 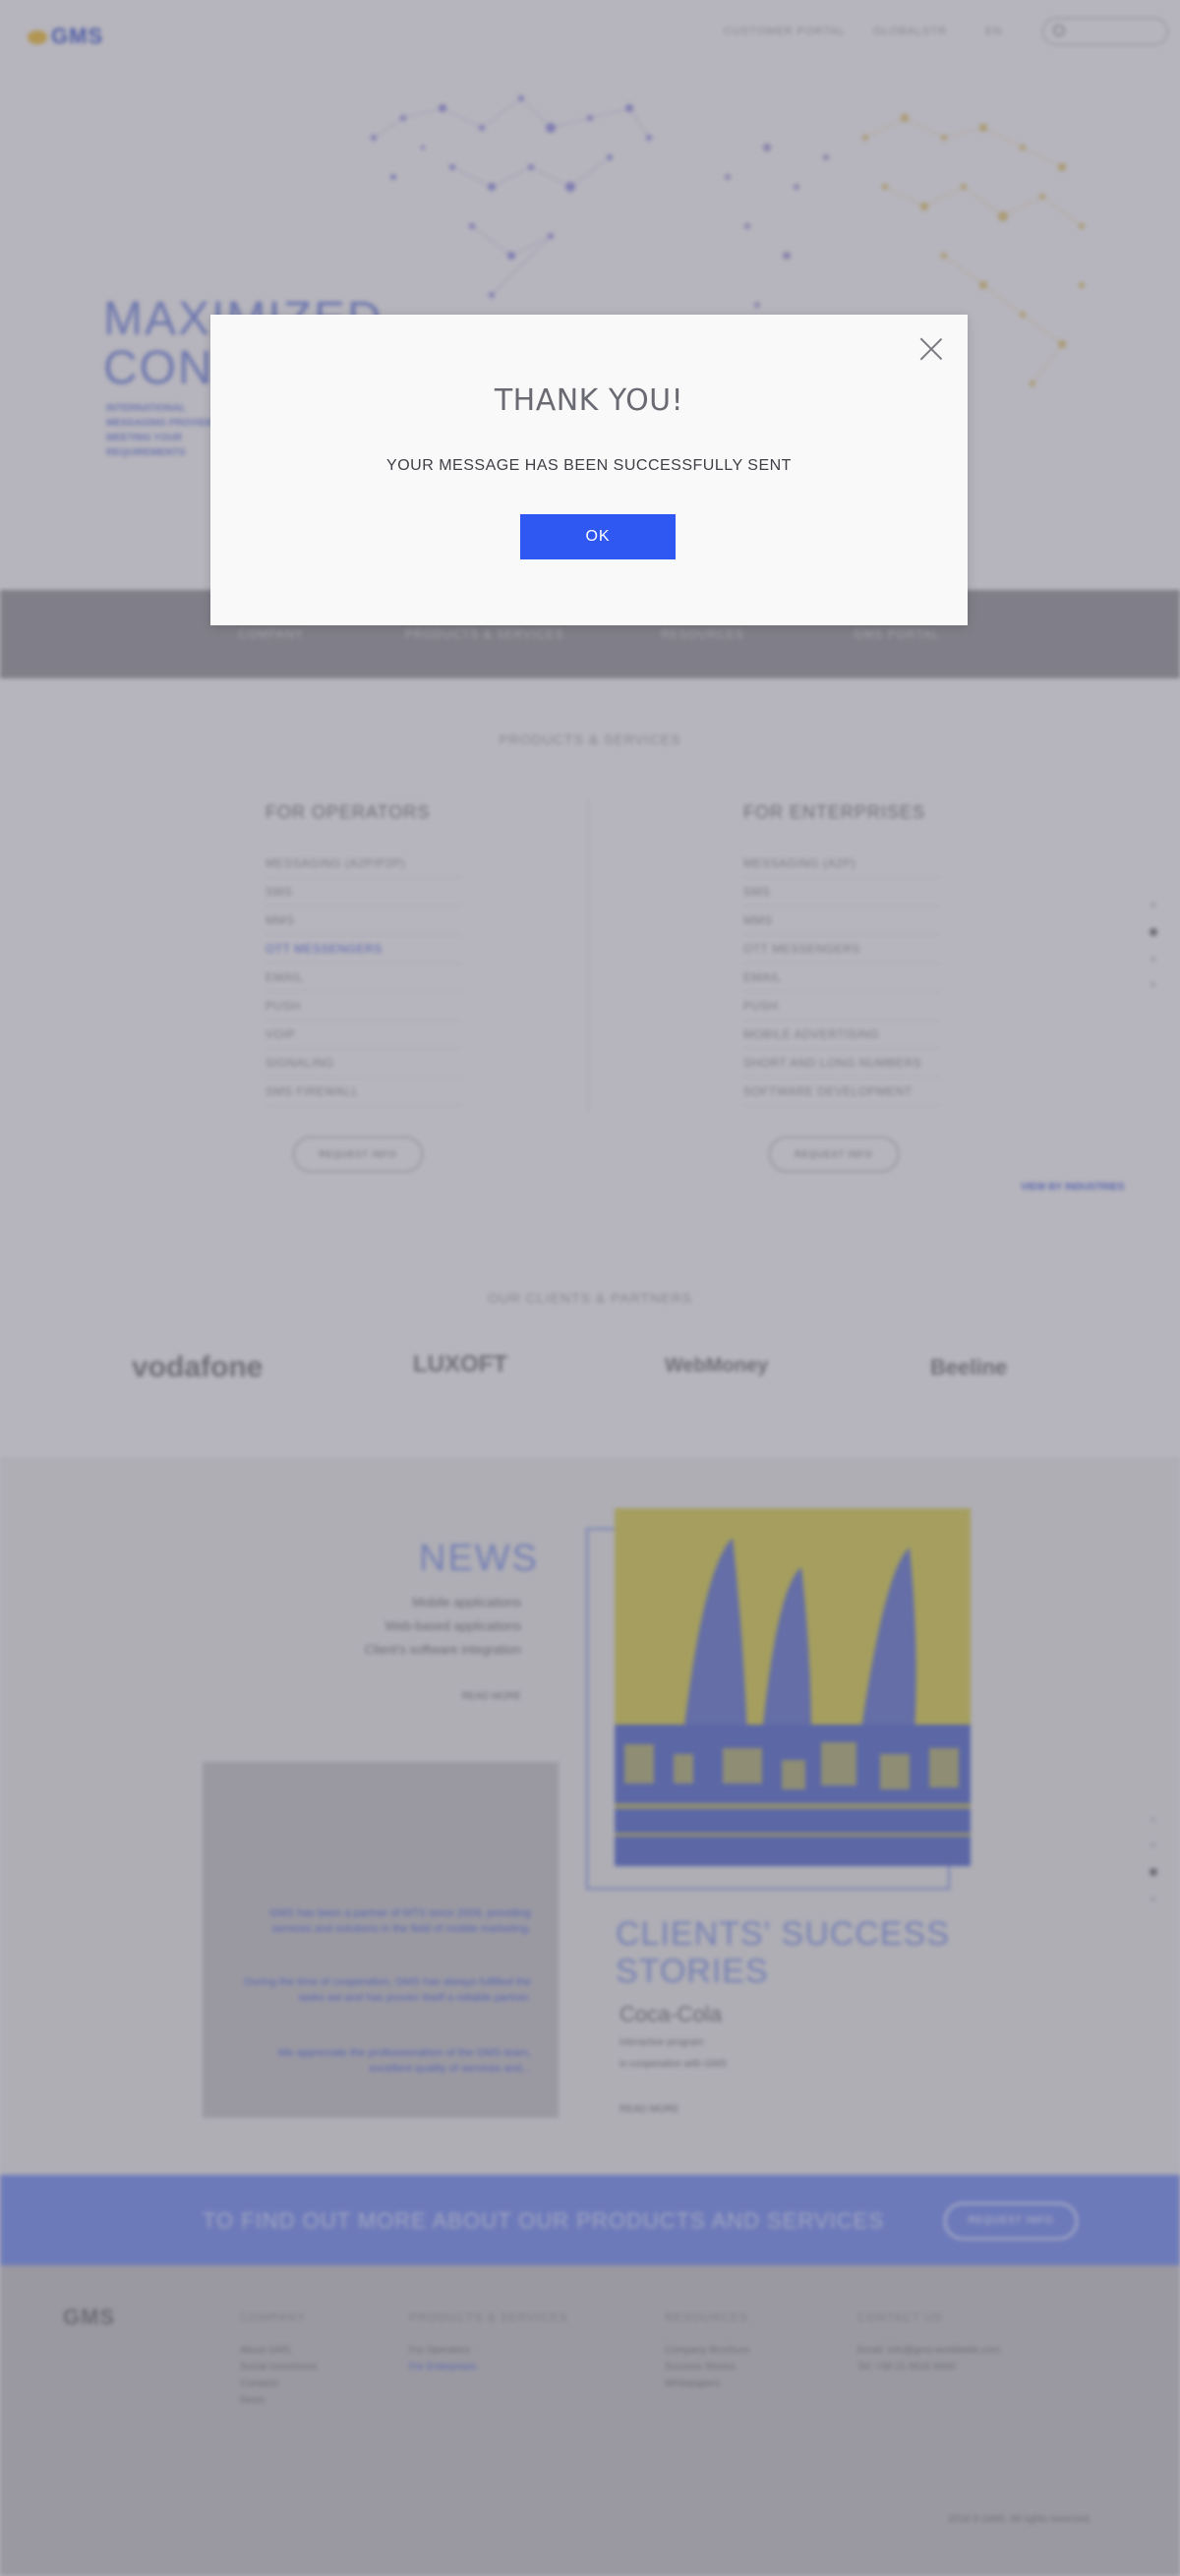 What do you see at coordinates (589, 400) in the screenshot?
I see `modal-title: THANK YOU!` at bounding box center [589, 400].